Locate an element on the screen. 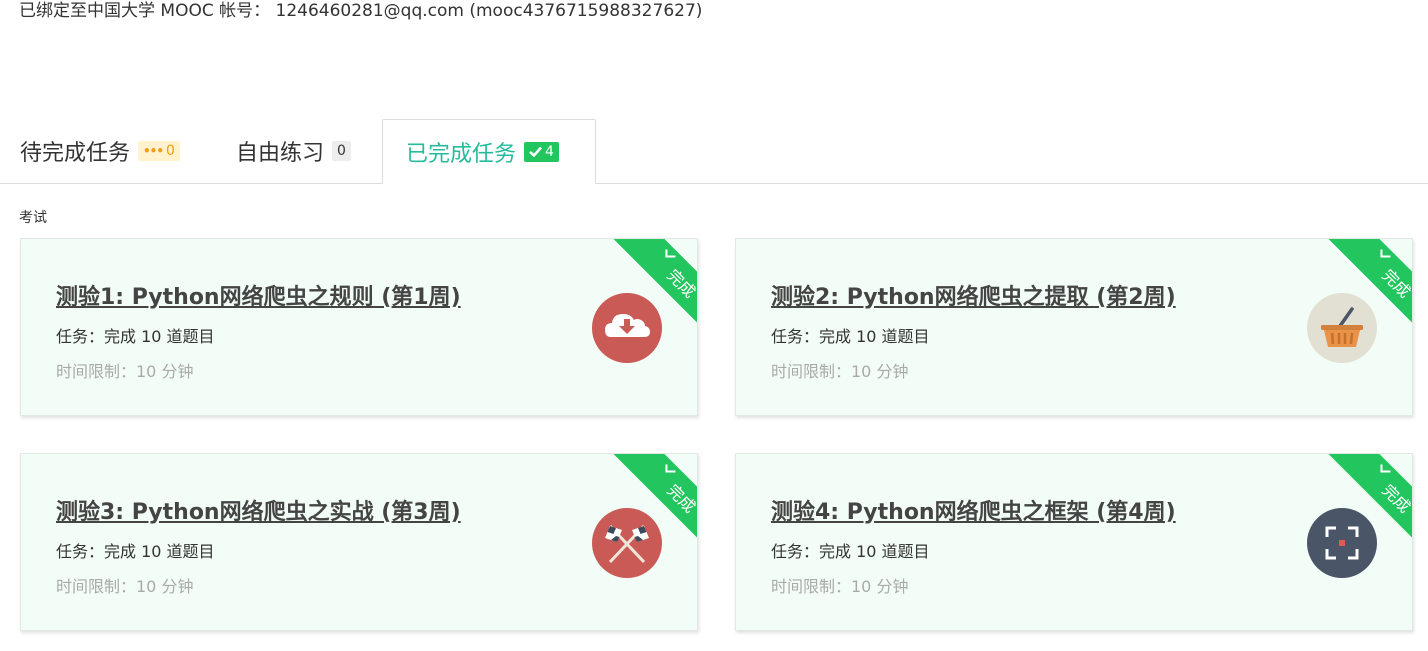 The image size is (1428, 651). check-icon is located at coordinates (535, 151).